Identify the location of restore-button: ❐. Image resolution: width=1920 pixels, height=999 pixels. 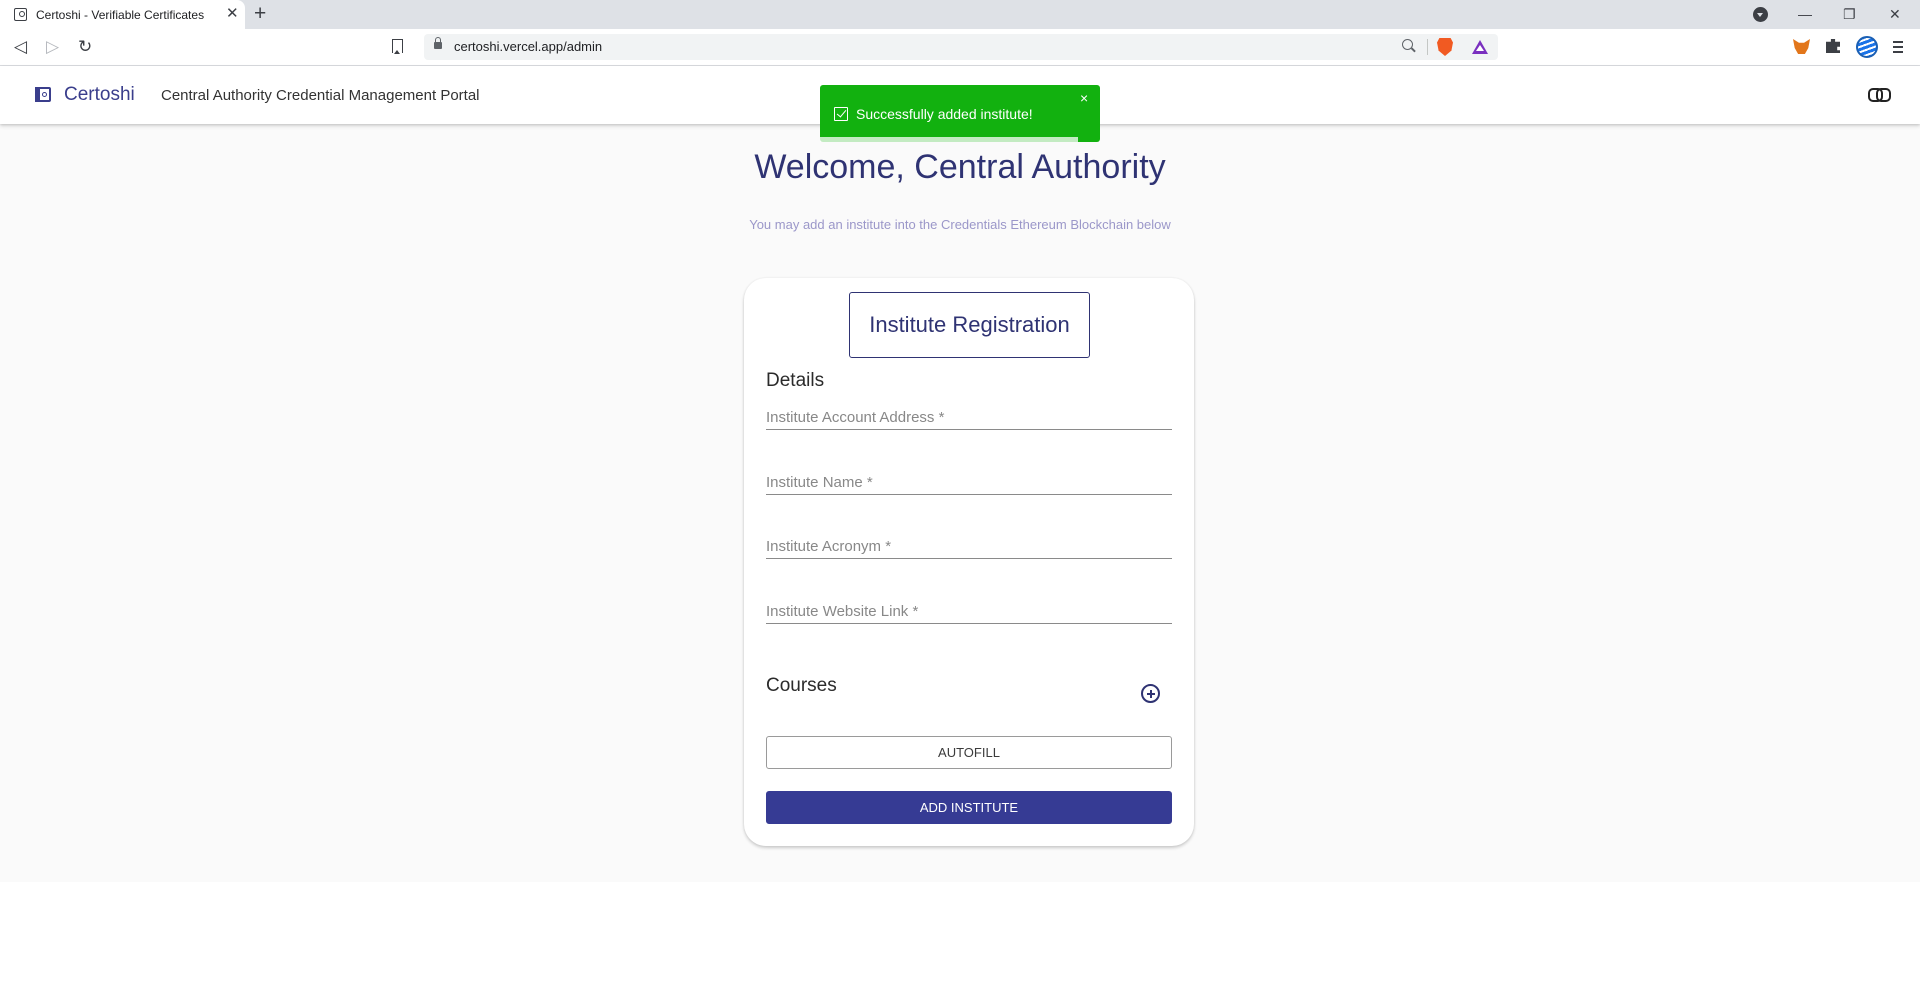
(1849, 14).